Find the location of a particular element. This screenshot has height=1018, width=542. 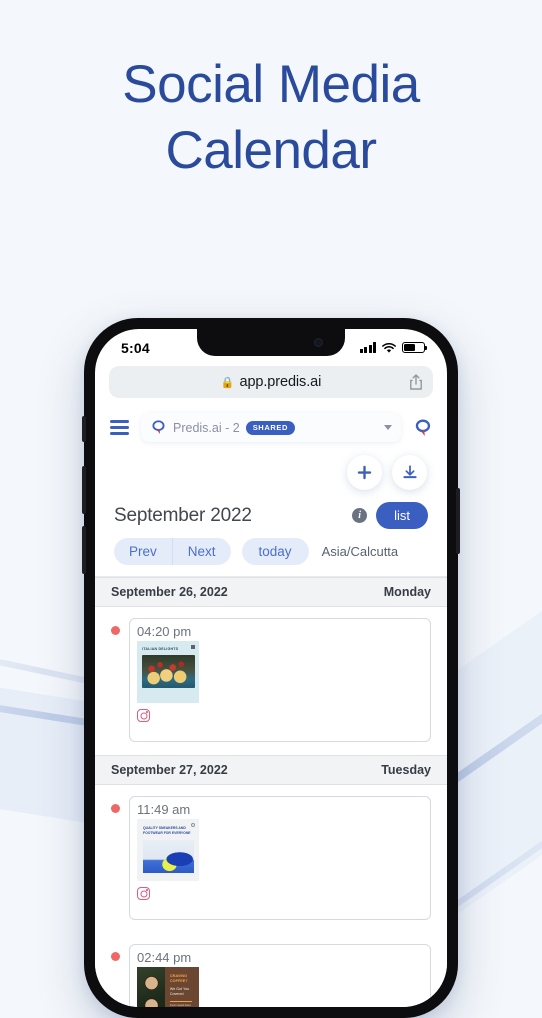

title-line-1: Social Media is located at coordinates (271, 84).